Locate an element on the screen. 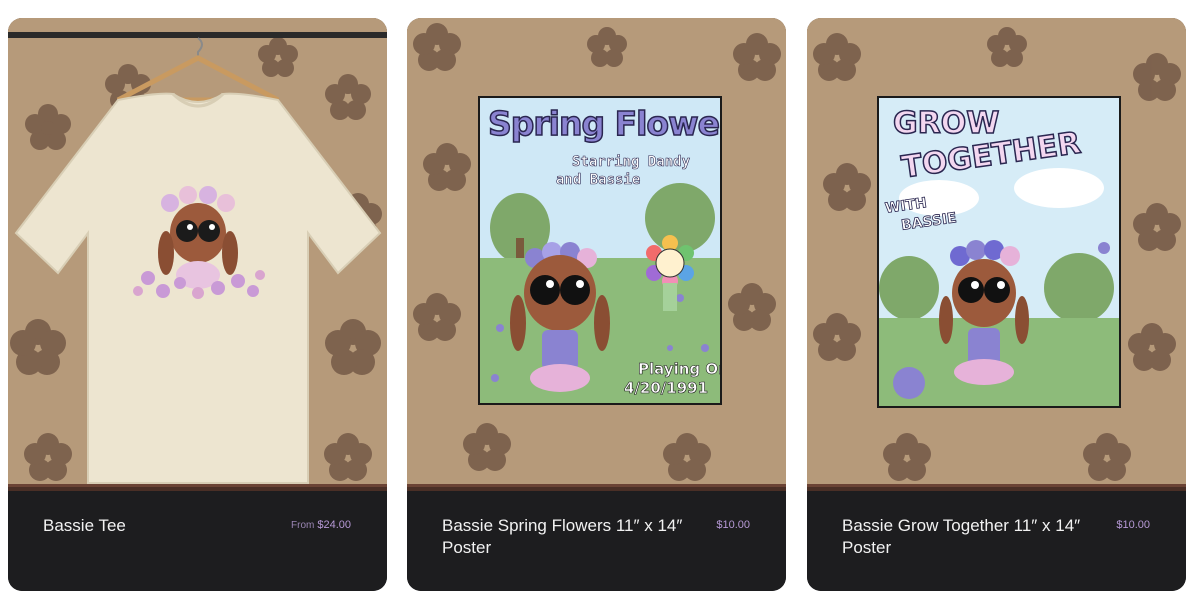 The width and height of the screenshot is (1200, 600). product-name: Bassie Grow Together 11″ x 14″ Poster is located at coordinates (972, 537).